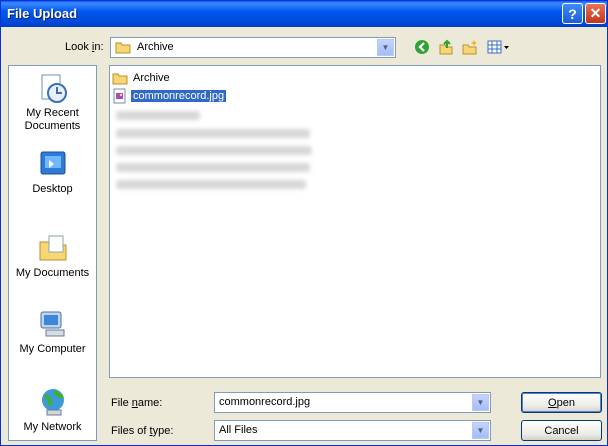 The height and width of the screenshot is (446, 608). Describe the element at coordinates (151, 78) in the screenshot. I see `file-name: Archive` at that location.